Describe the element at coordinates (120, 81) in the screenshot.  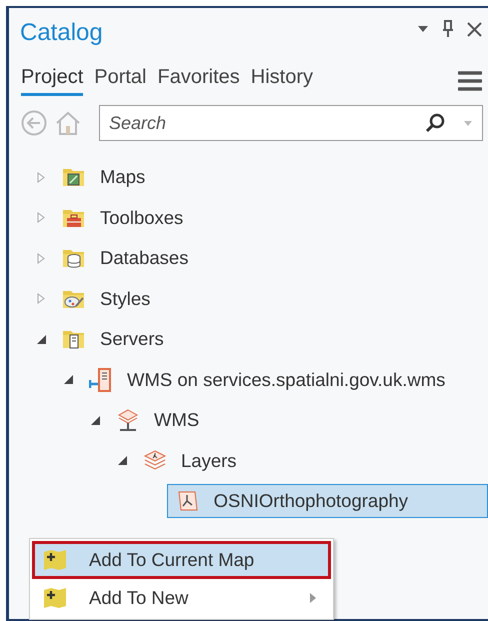
I see `tab: Portal` at that location.